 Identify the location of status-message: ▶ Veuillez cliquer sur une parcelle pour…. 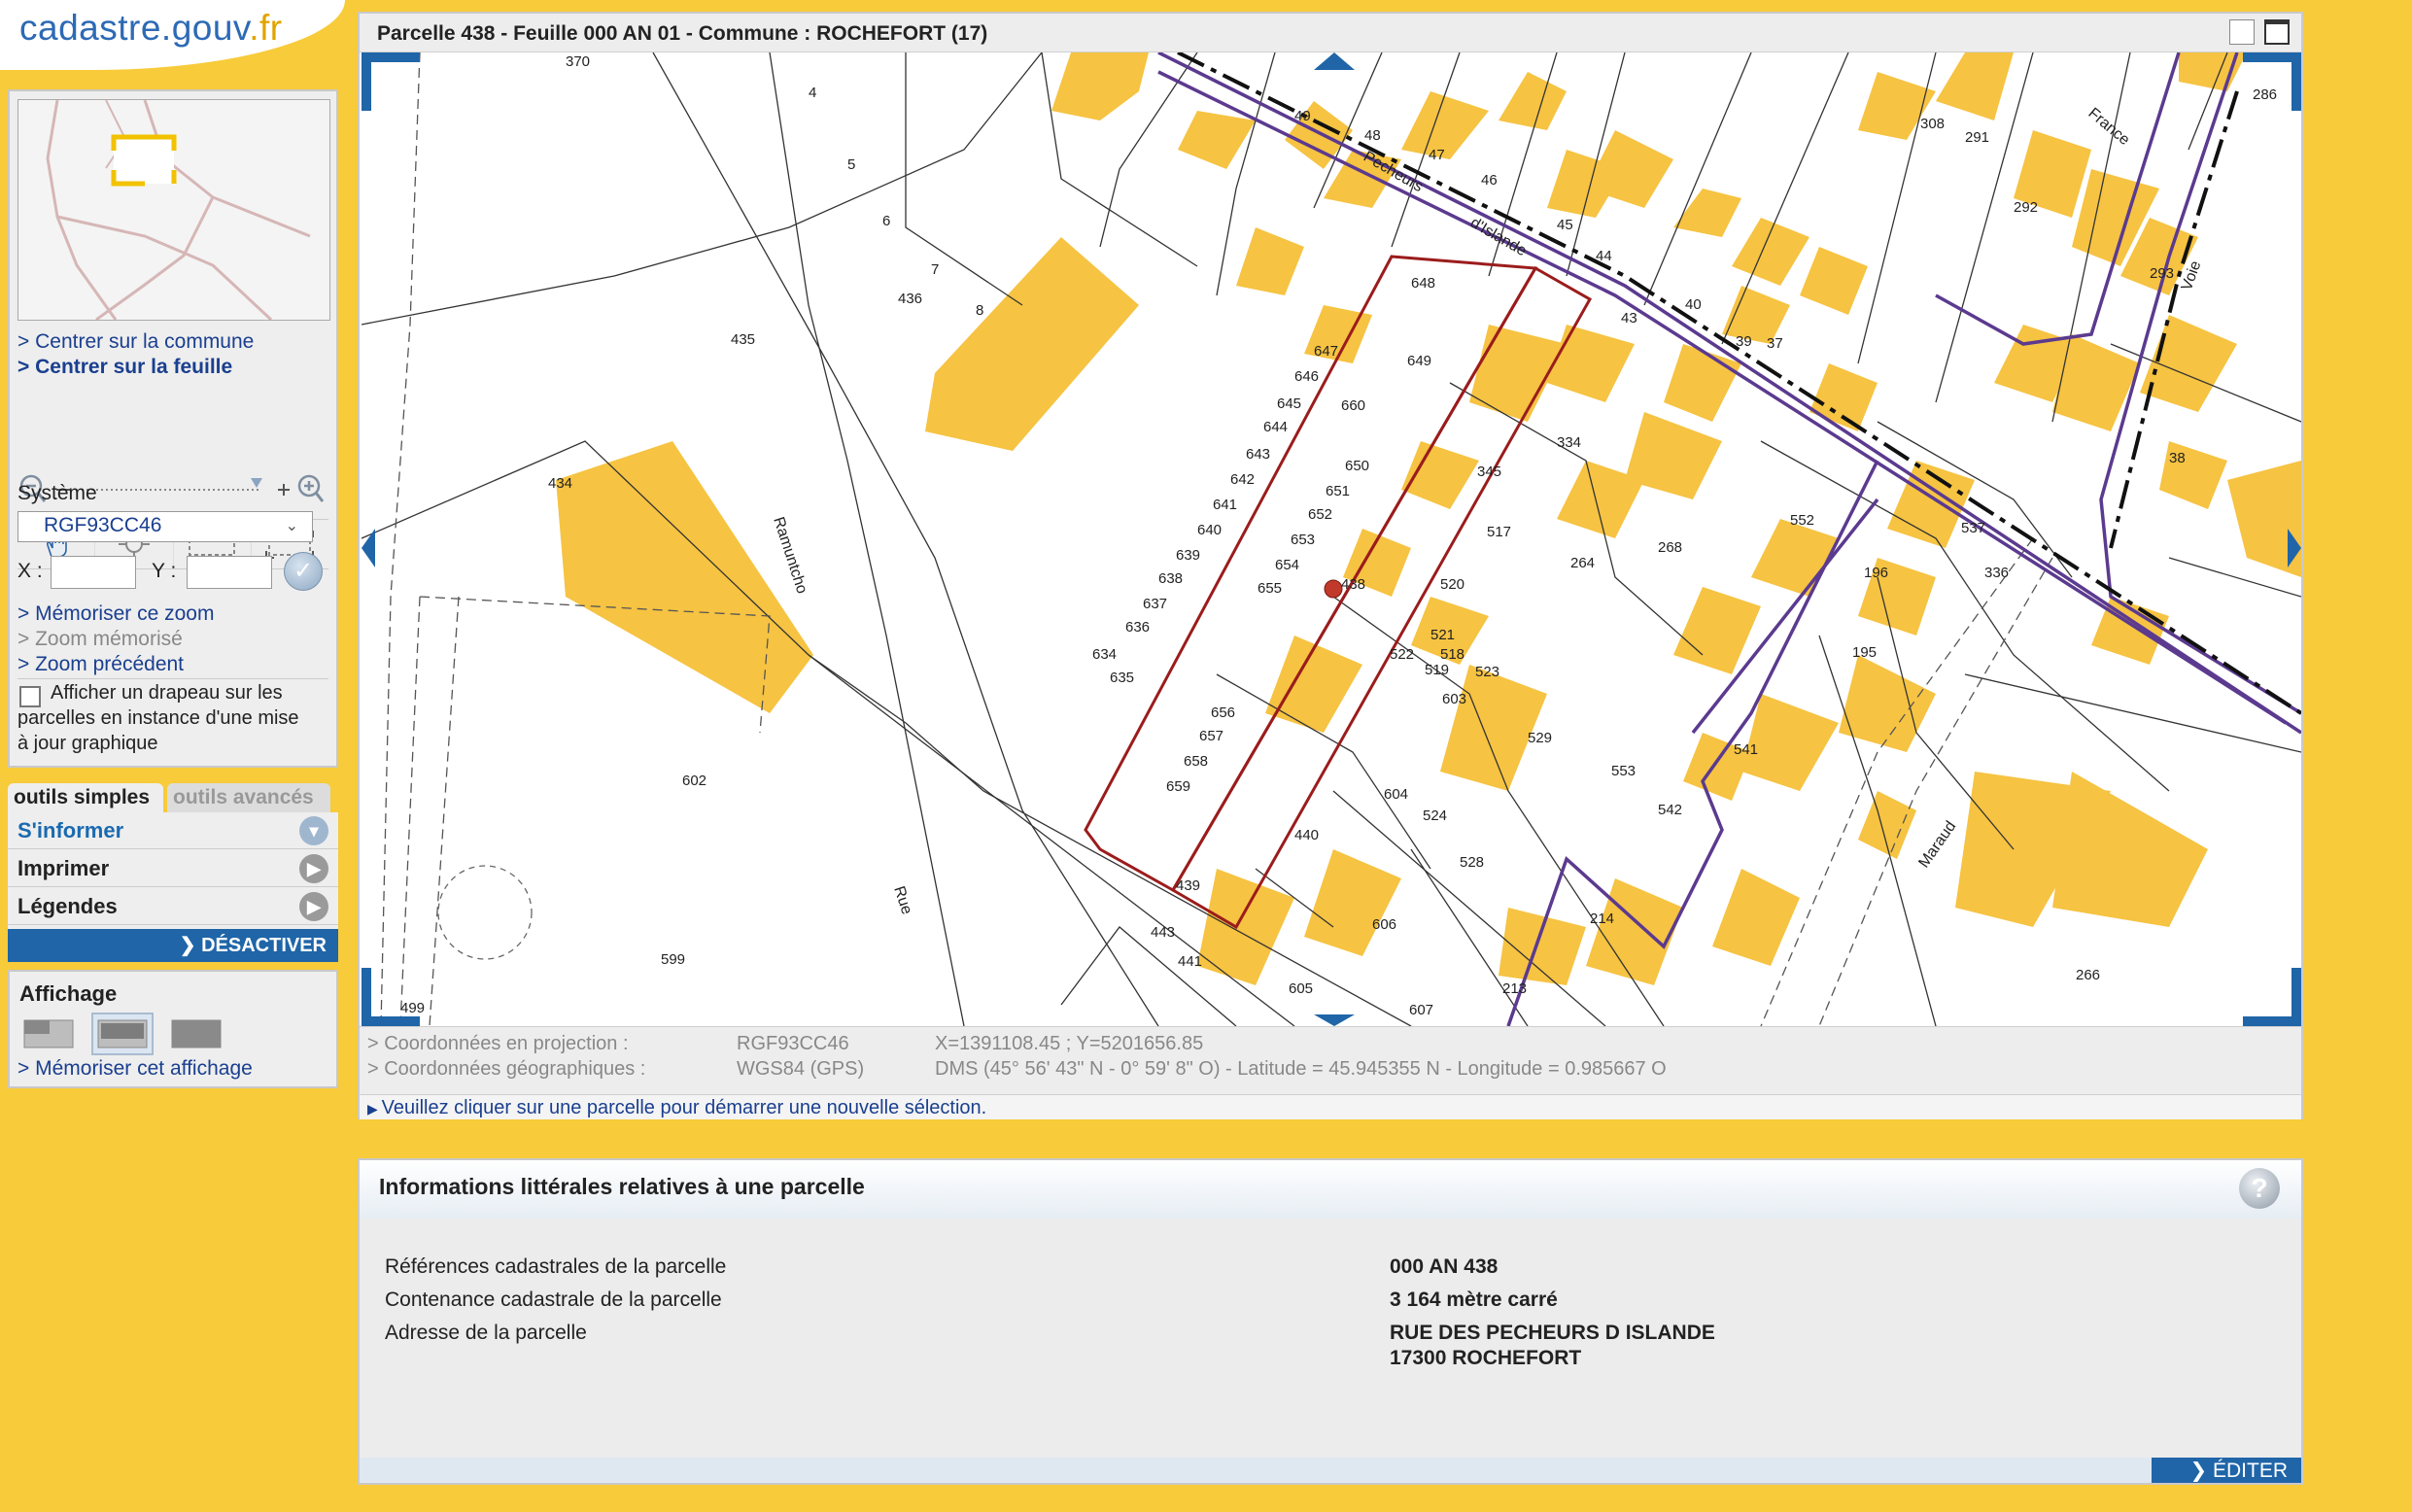
(1330, 1106).